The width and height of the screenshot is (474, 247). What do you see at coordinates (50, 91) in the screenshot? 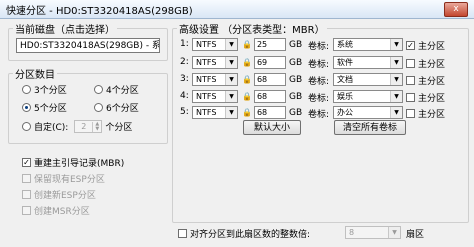
I see `radio-3-partitions-label: 3个分区` at bounding box center [50, 91].